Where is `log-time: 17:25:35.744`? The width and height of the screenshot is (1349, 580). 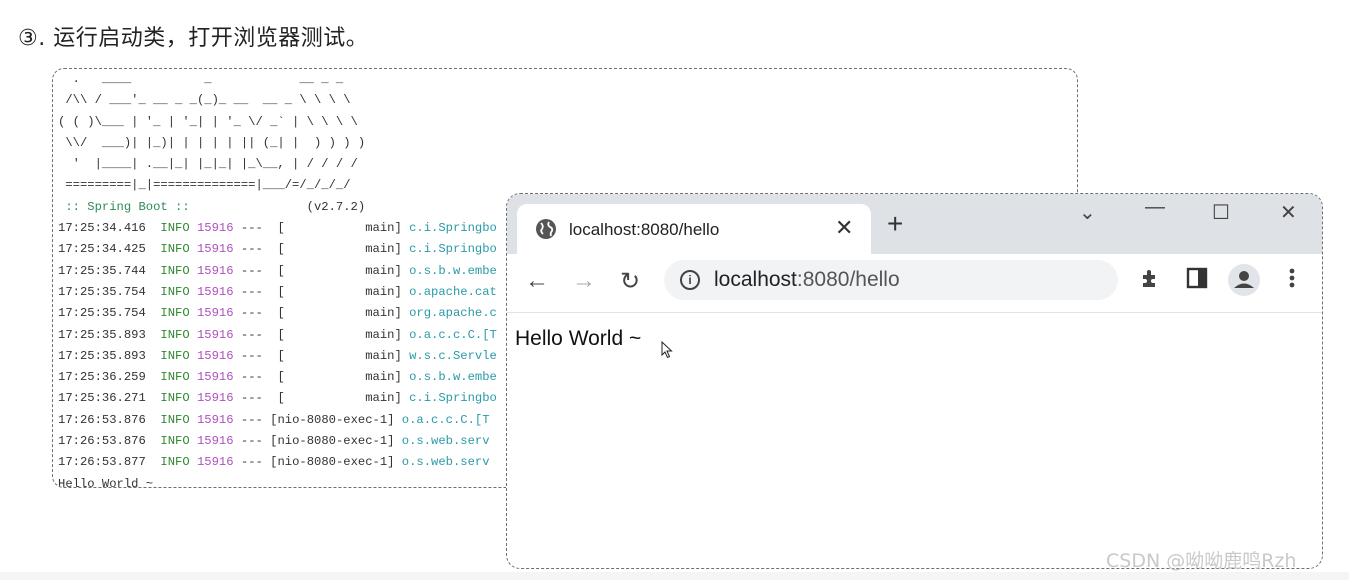
log-time: 17:25:35.744 is located at coordinates (109, 270).